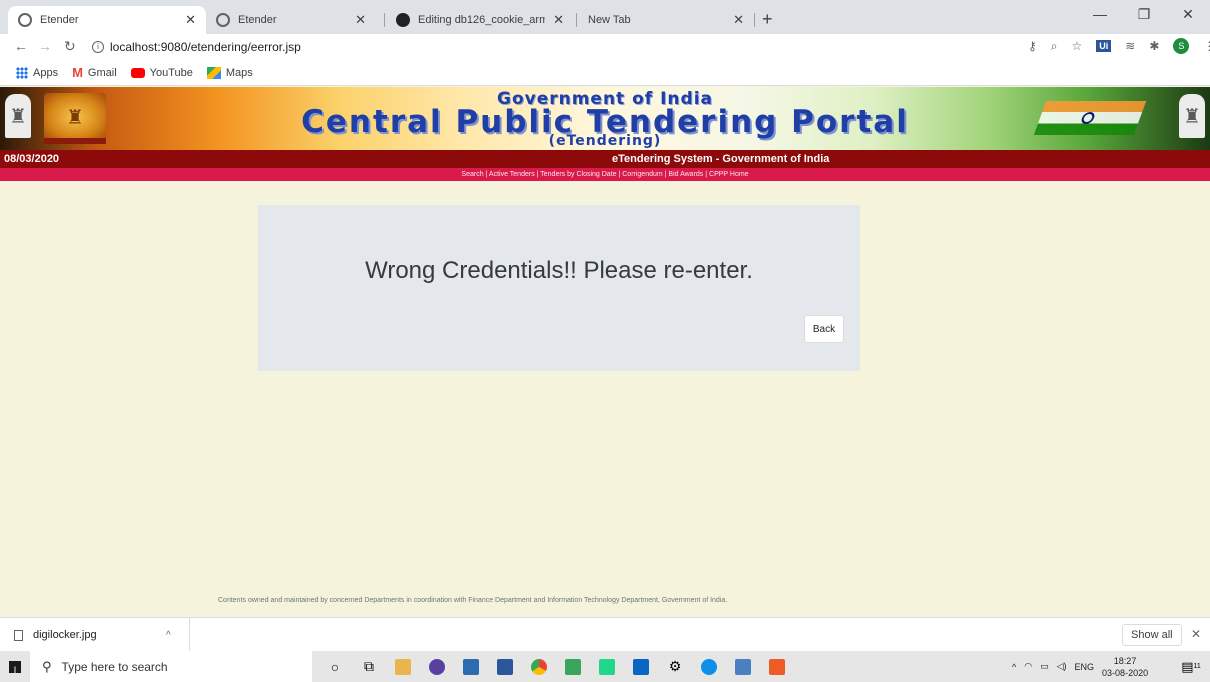  What do you see at coordinates (1119, 46) in the screenshot?
I see `toolbar-actions: ⚷ ⌕ ☆ Ui ≋ ✱ S ⋮` at bounding box center [1119, 46].